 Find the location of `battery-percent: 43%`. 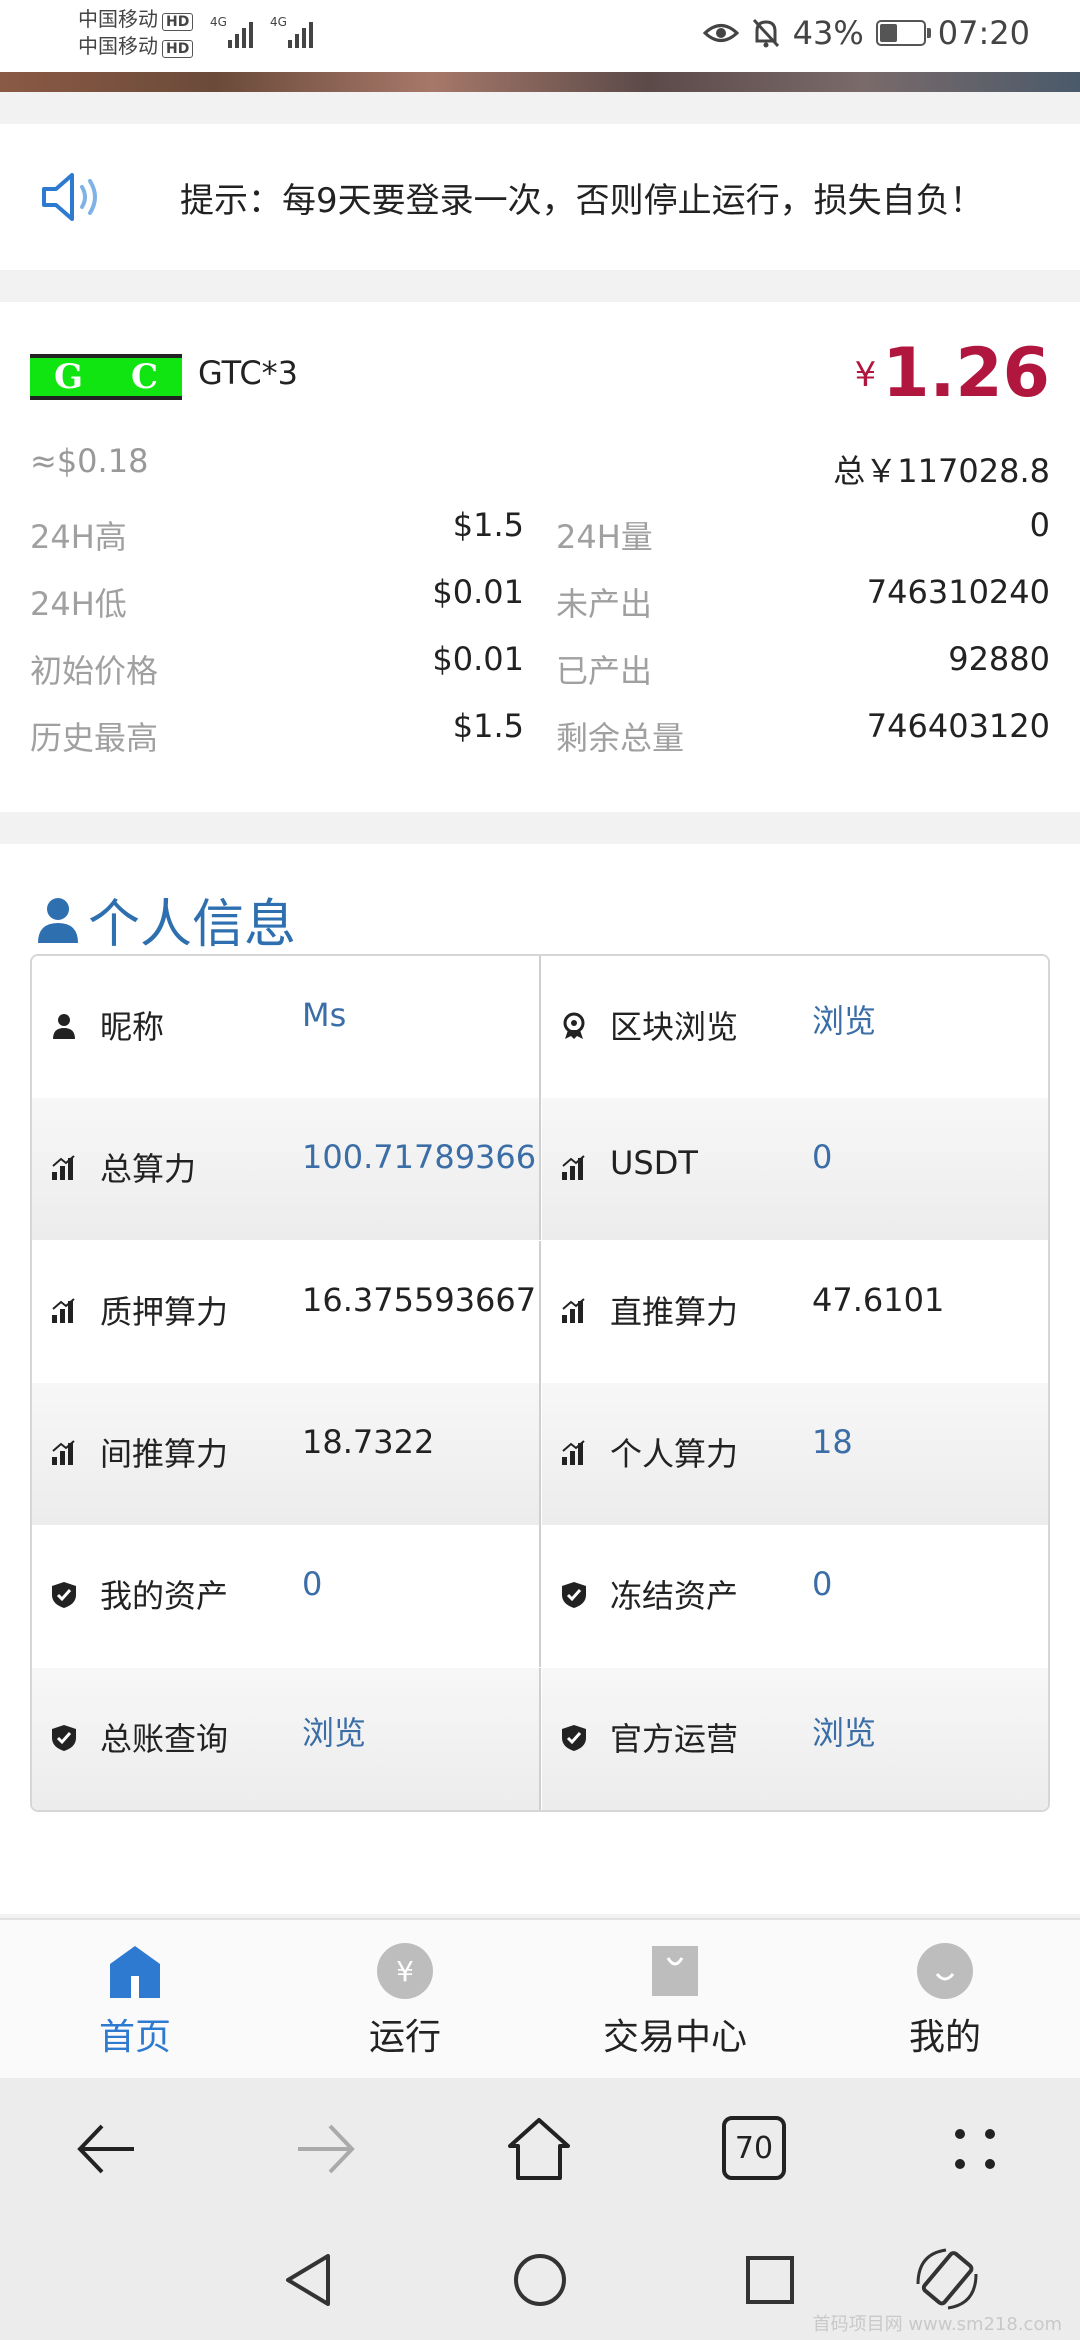

battery-percent: 43% is located at coordinates (828, 33).